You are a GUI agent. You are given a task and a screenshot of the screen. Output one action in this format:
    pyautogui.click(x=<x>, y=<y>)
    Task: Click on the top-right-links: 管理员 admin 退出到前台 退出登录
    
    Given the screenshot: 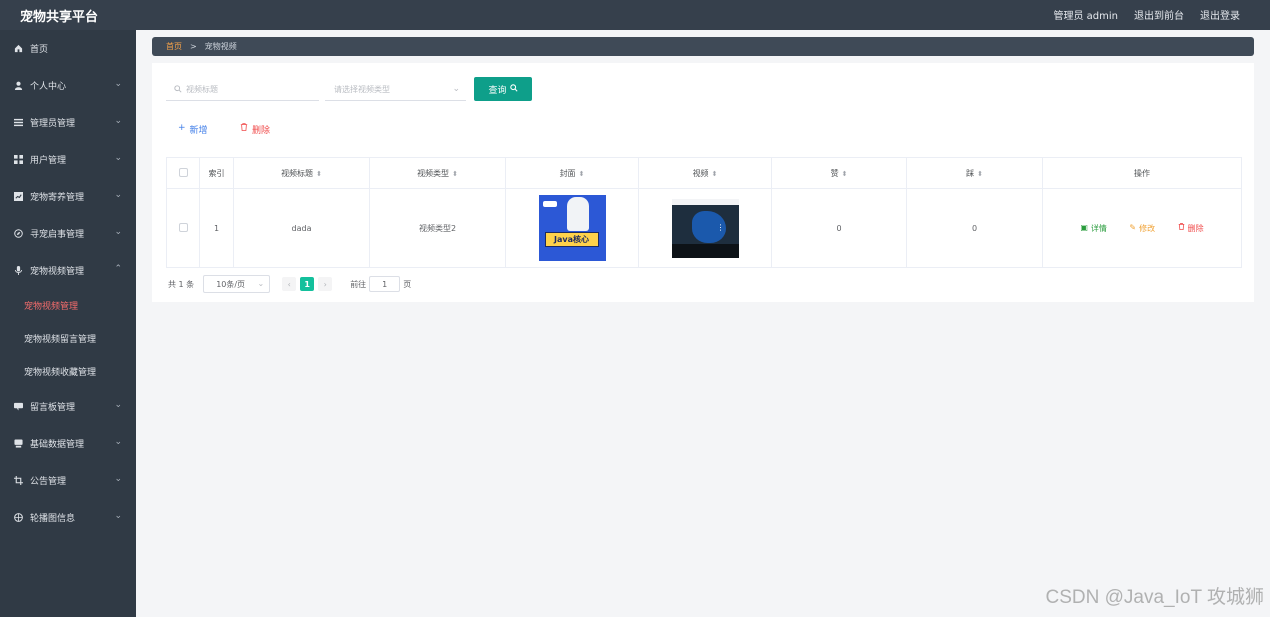 What is the action you would take?
    pyautogui.click(x=1146, y=14)
    